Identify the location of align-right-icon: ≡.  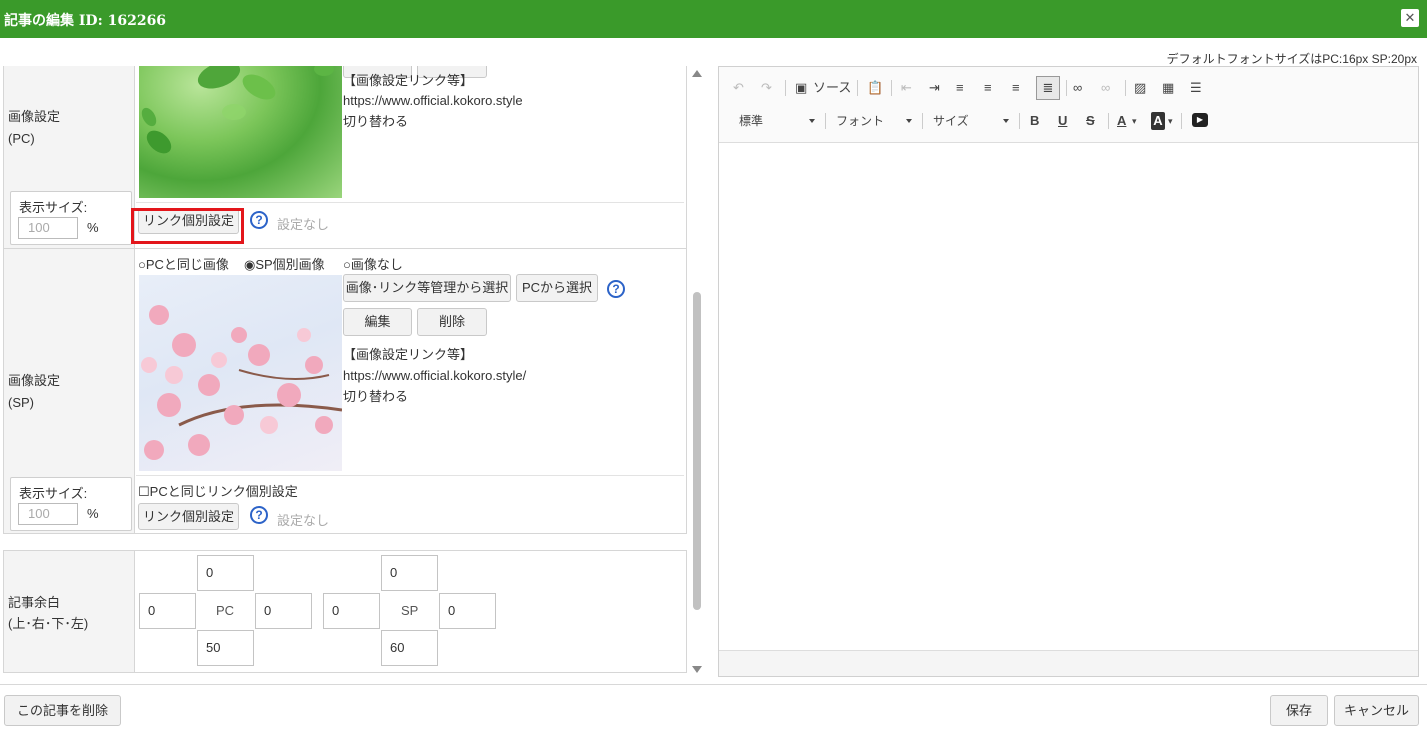
(1016, 88).